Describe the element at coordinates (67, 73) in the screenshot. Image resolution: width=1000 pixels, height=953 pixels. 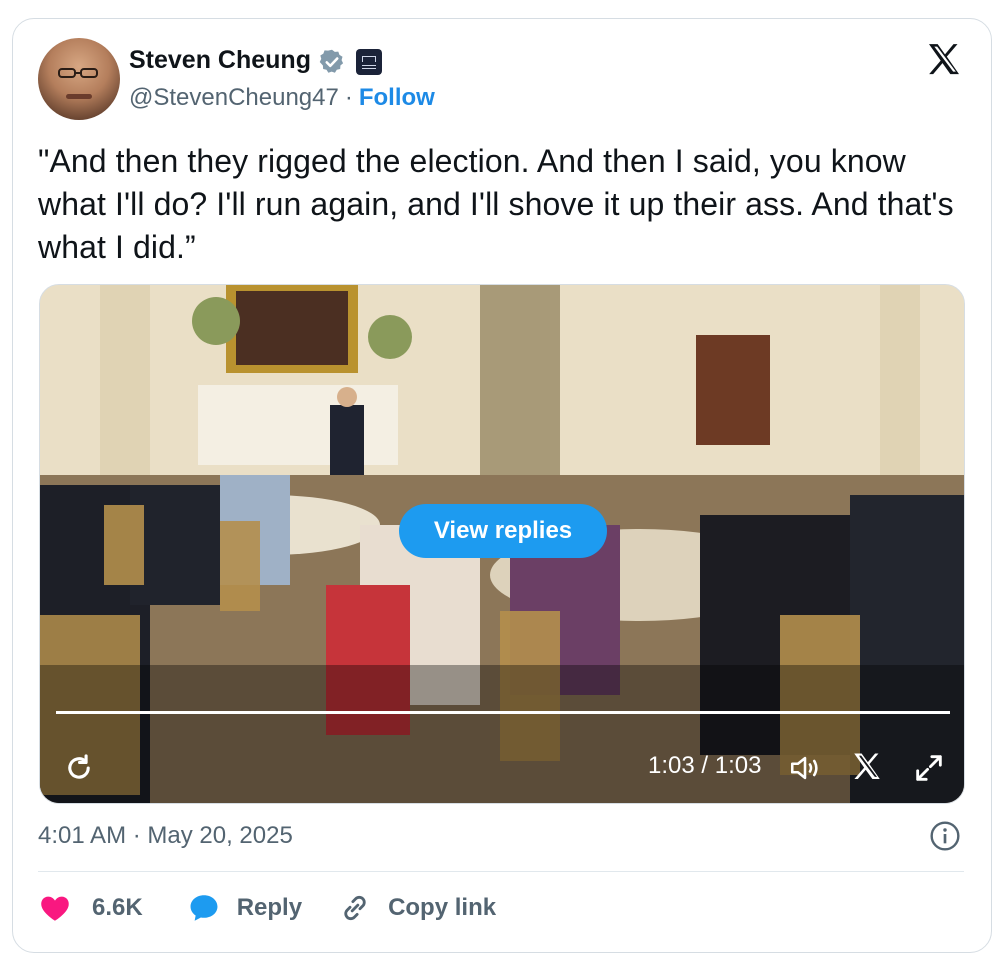
I see `avatar-glasses-left` at that location.